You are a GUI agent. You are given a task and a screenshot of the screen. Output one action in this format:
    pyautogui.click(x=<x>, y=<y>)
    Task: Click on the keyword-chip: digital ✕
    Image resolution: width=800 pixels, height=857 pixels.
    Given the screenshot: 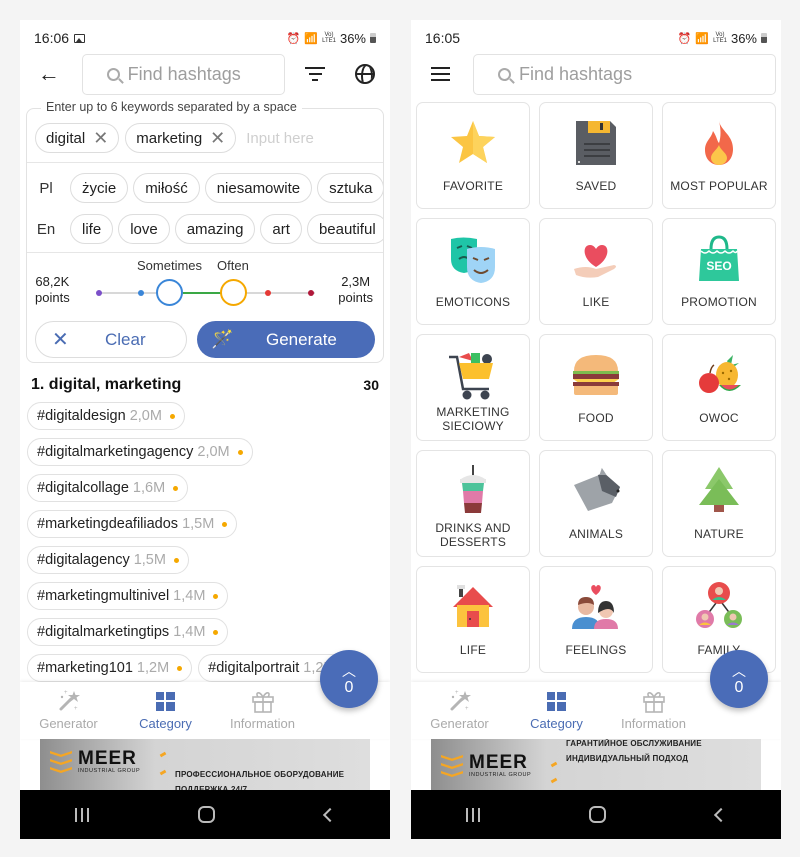 What is the action you would take?
    pyautogui.click(x=77, y=138)
    